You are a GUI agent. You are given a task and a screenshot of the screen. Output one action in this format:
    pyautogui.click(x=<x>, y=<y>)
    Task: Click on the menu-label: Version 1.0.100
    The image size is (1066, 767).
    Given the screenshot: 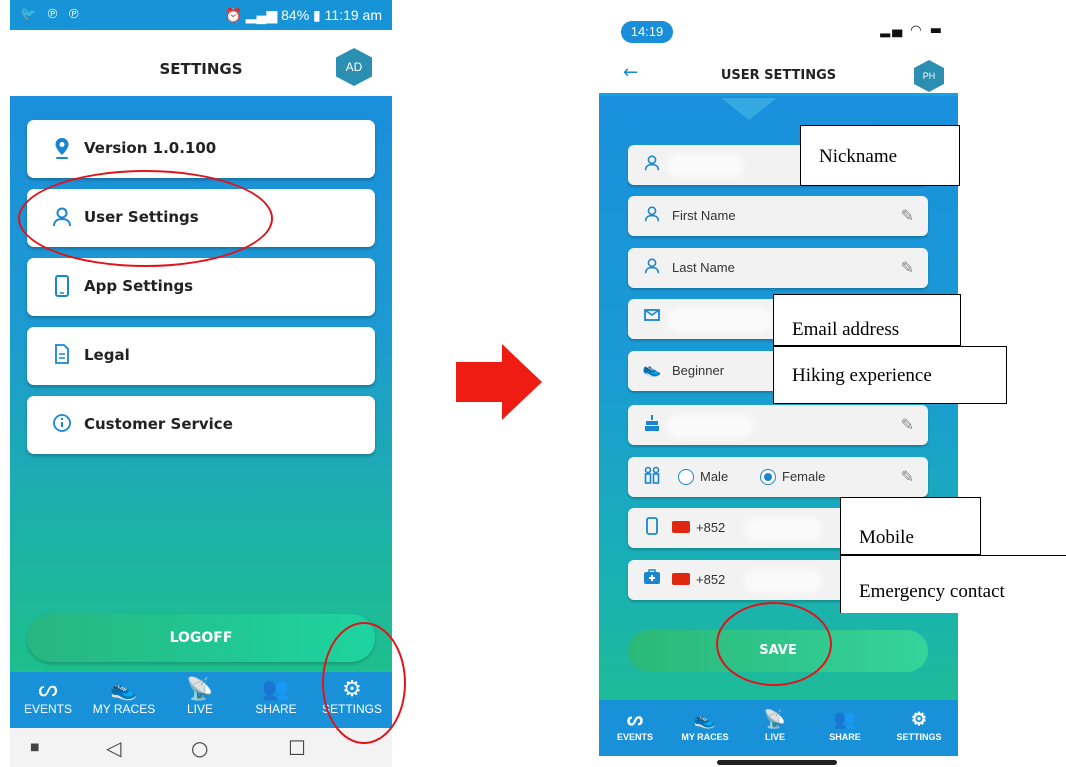 What is the action you would take?
    pyautogui.click(x=150, y=148)
    